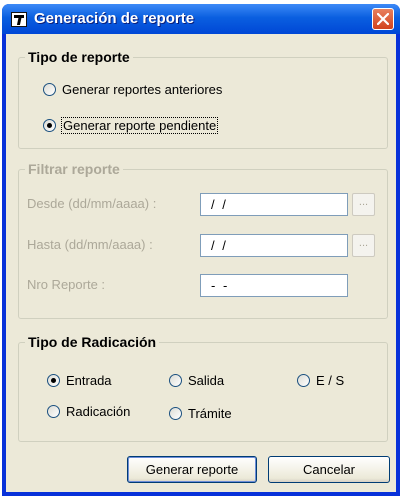 The image size is (401, 500). Describe the element at coordinates (330, 380) in the screenshot. I see `radio-label: E / S` at that location.